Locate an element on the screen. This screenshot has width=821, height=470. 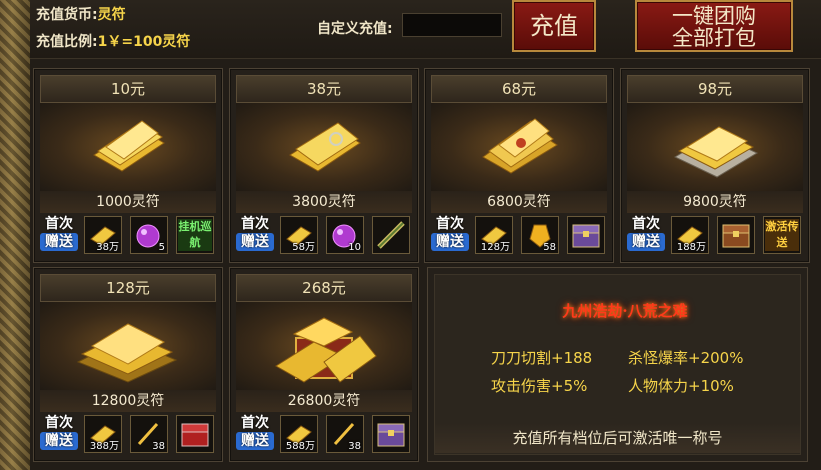
package-amount: 9800灵符 is located at coordinates (715, 202).